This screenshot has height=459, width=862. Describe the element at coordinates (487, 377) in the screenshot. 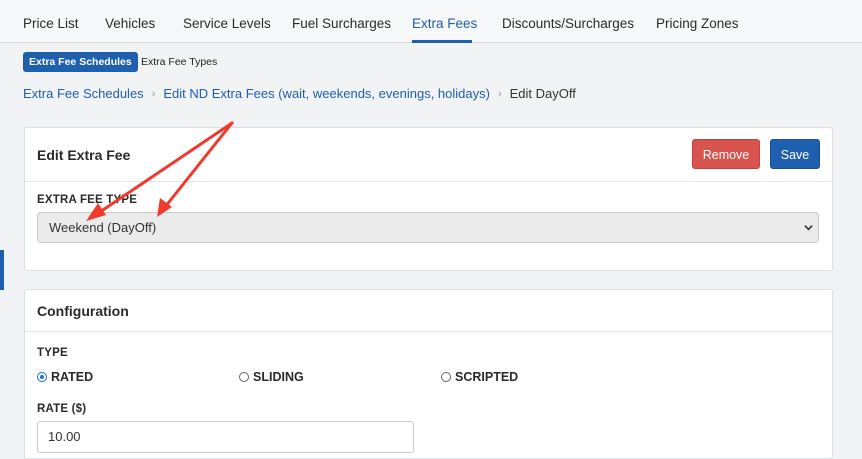

I see `radio-scripted-label: SCRIPTED` at that location.